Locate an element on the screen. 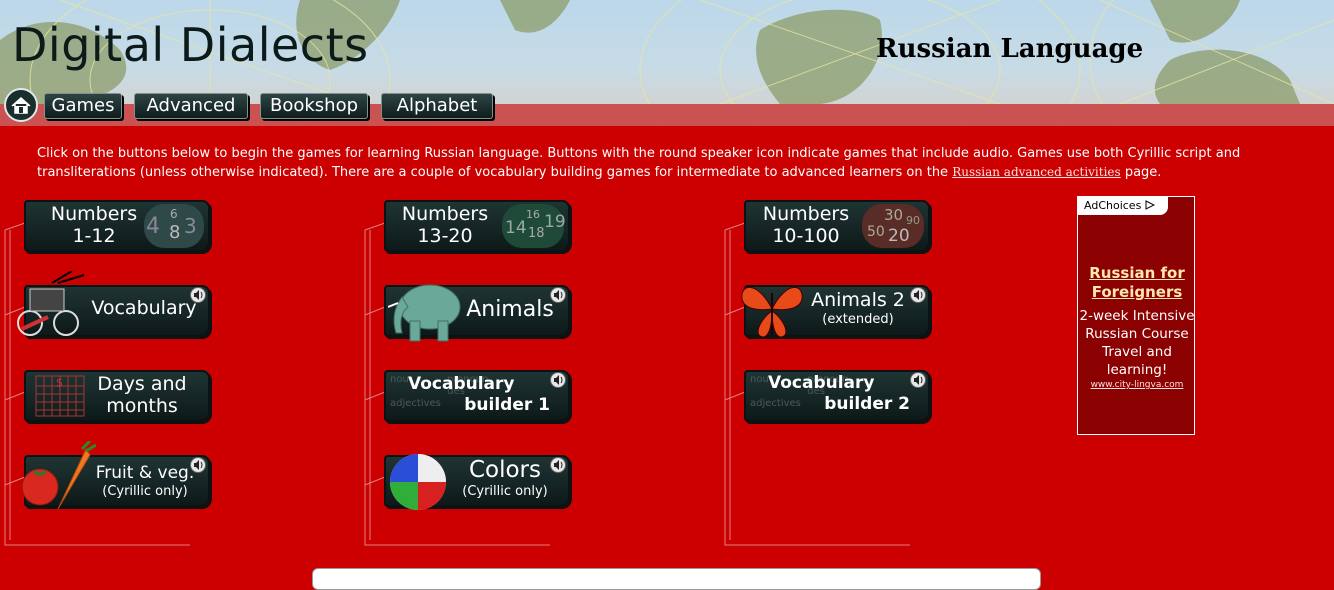 The image size is (1334, 590). game-animals-2: Animals 2 (extended) is located at coordinates (835, 311).